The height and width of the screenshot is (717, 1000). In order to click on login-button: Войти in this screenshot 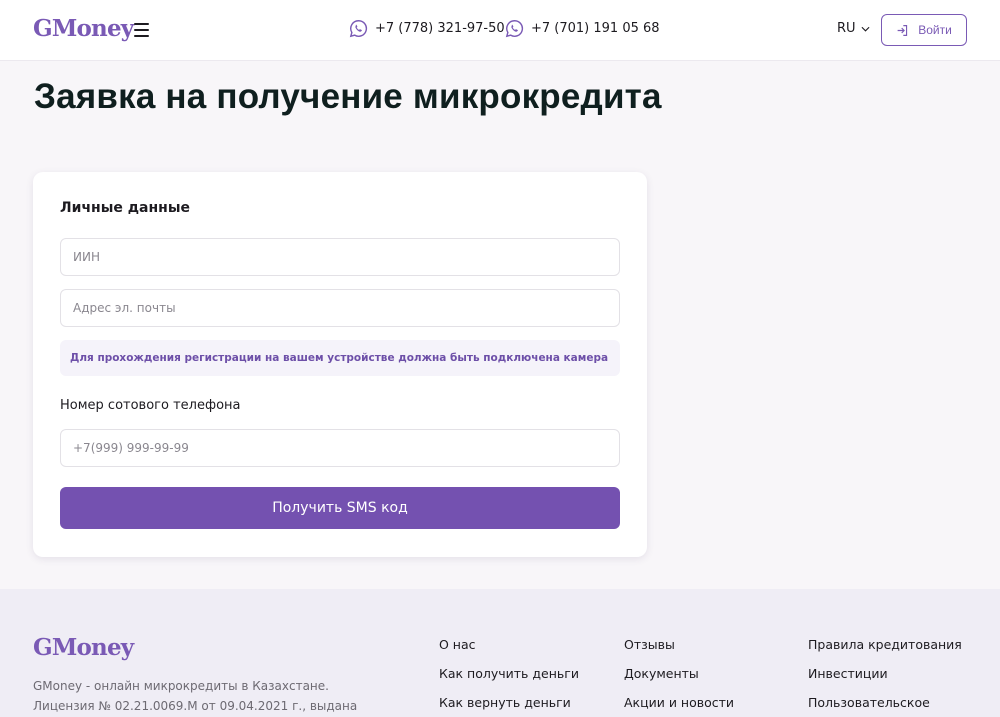, I will do `click(924, 30)`.